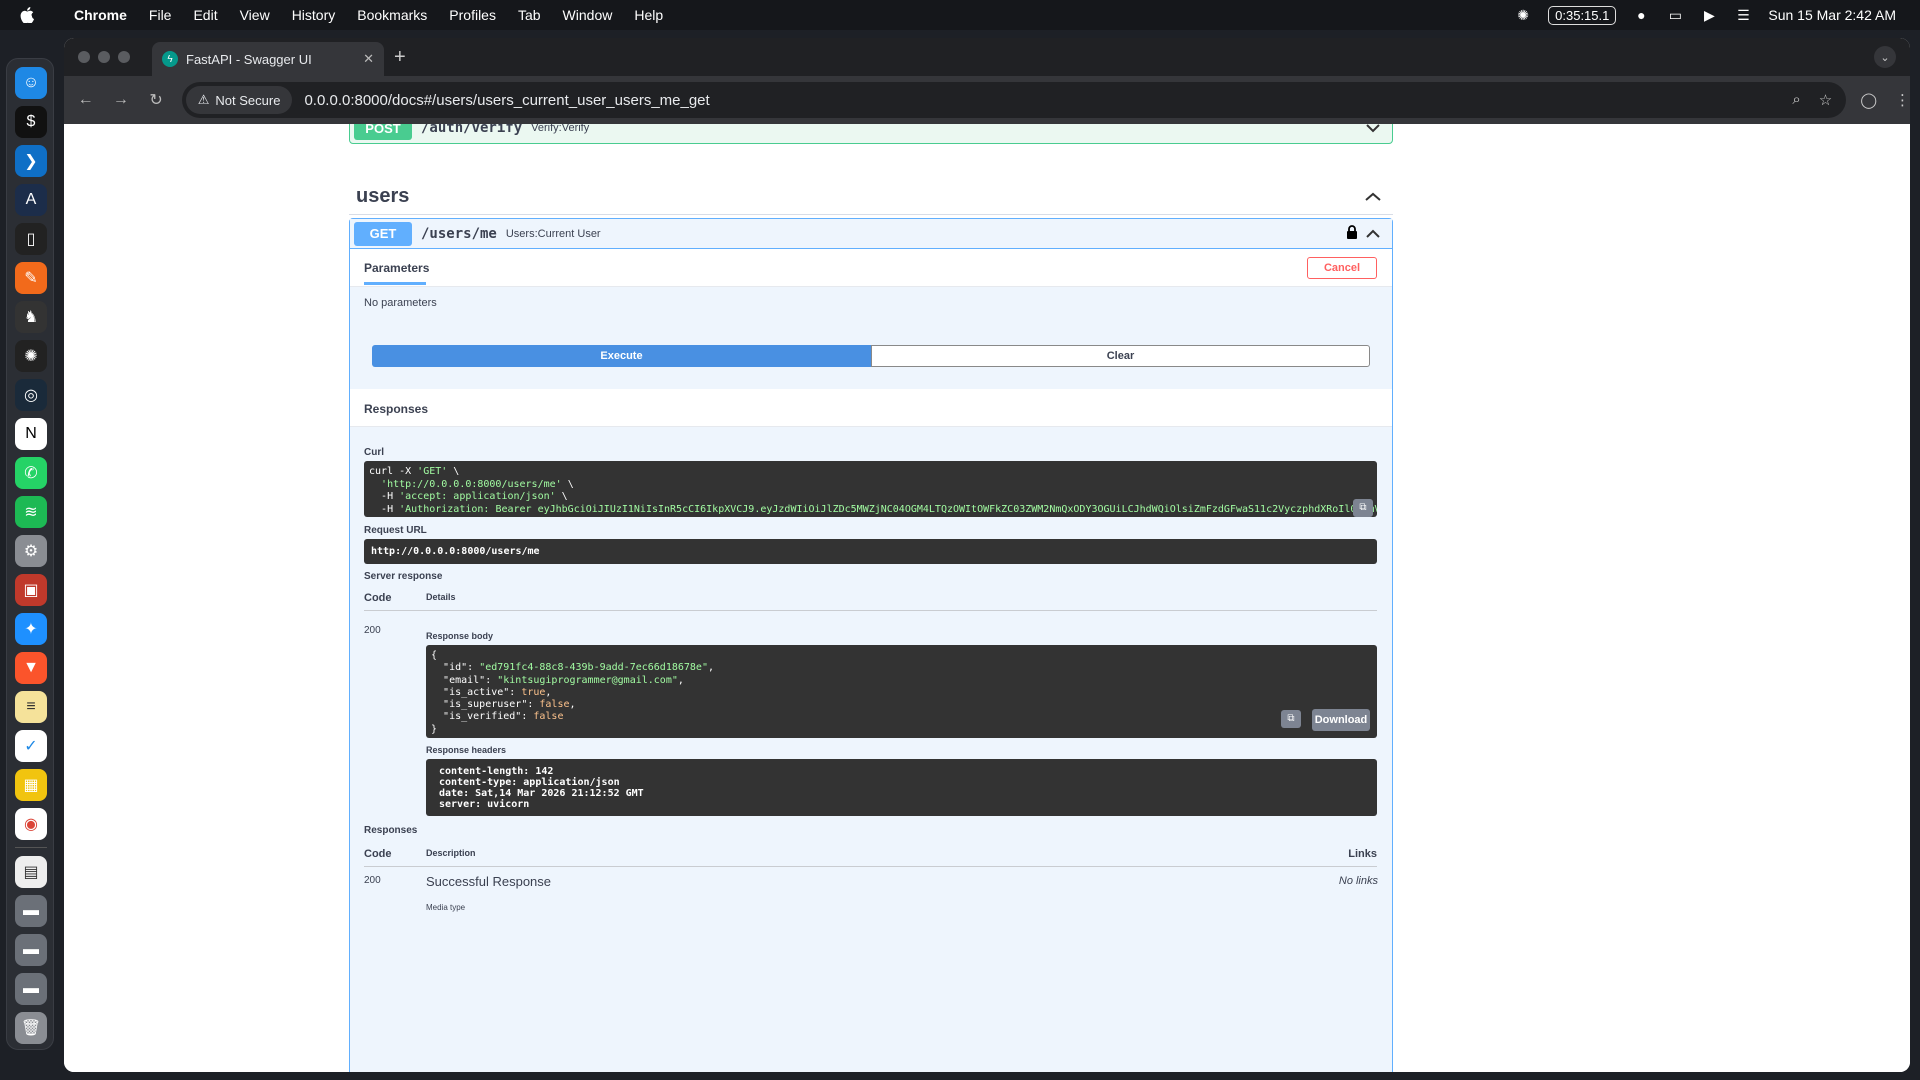 The image size is (1920, 1080). Describe the element at coordinates (31, 847) in the screenshot. I see `dock-separator` at that location.